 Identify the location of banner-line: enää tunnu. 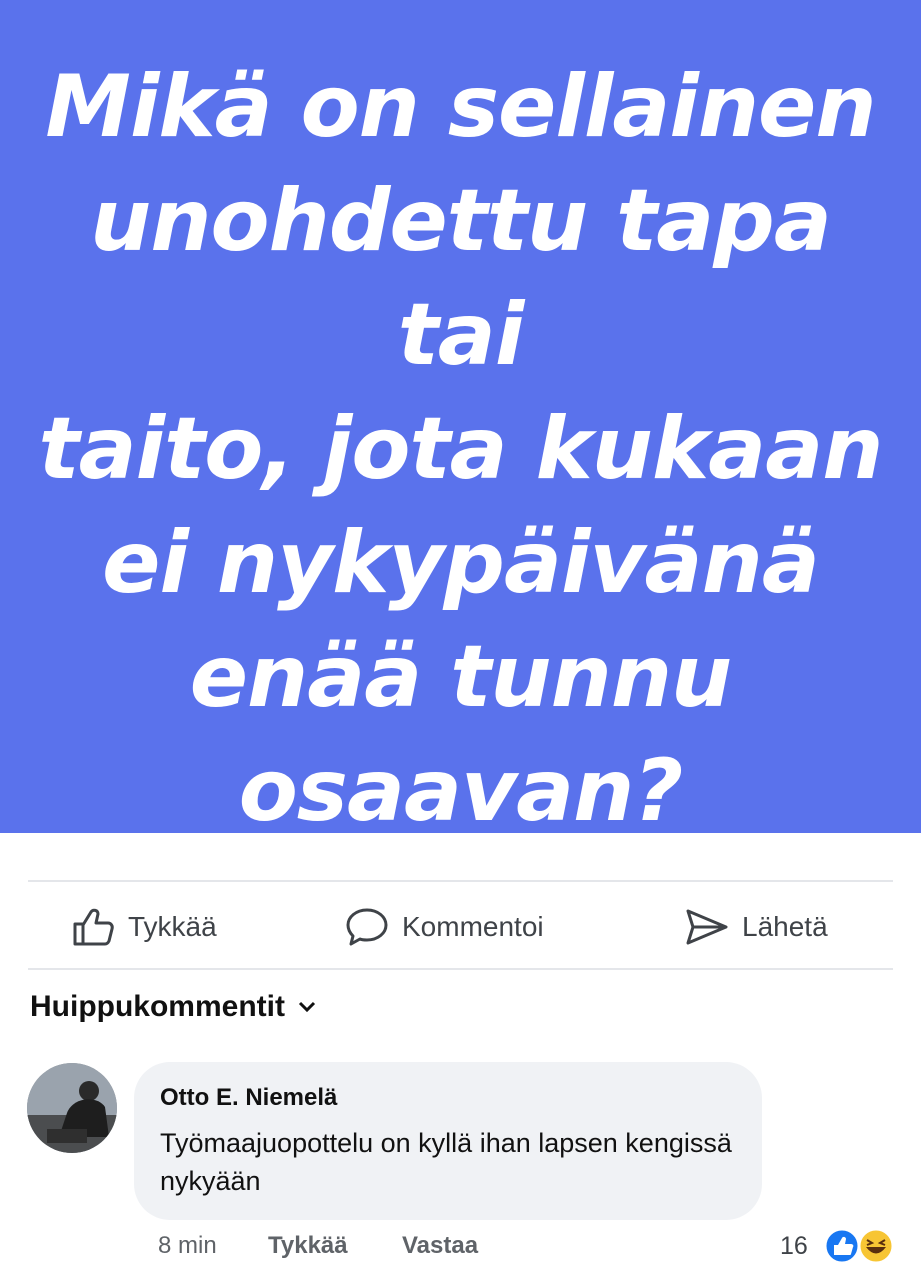
(461, 677).